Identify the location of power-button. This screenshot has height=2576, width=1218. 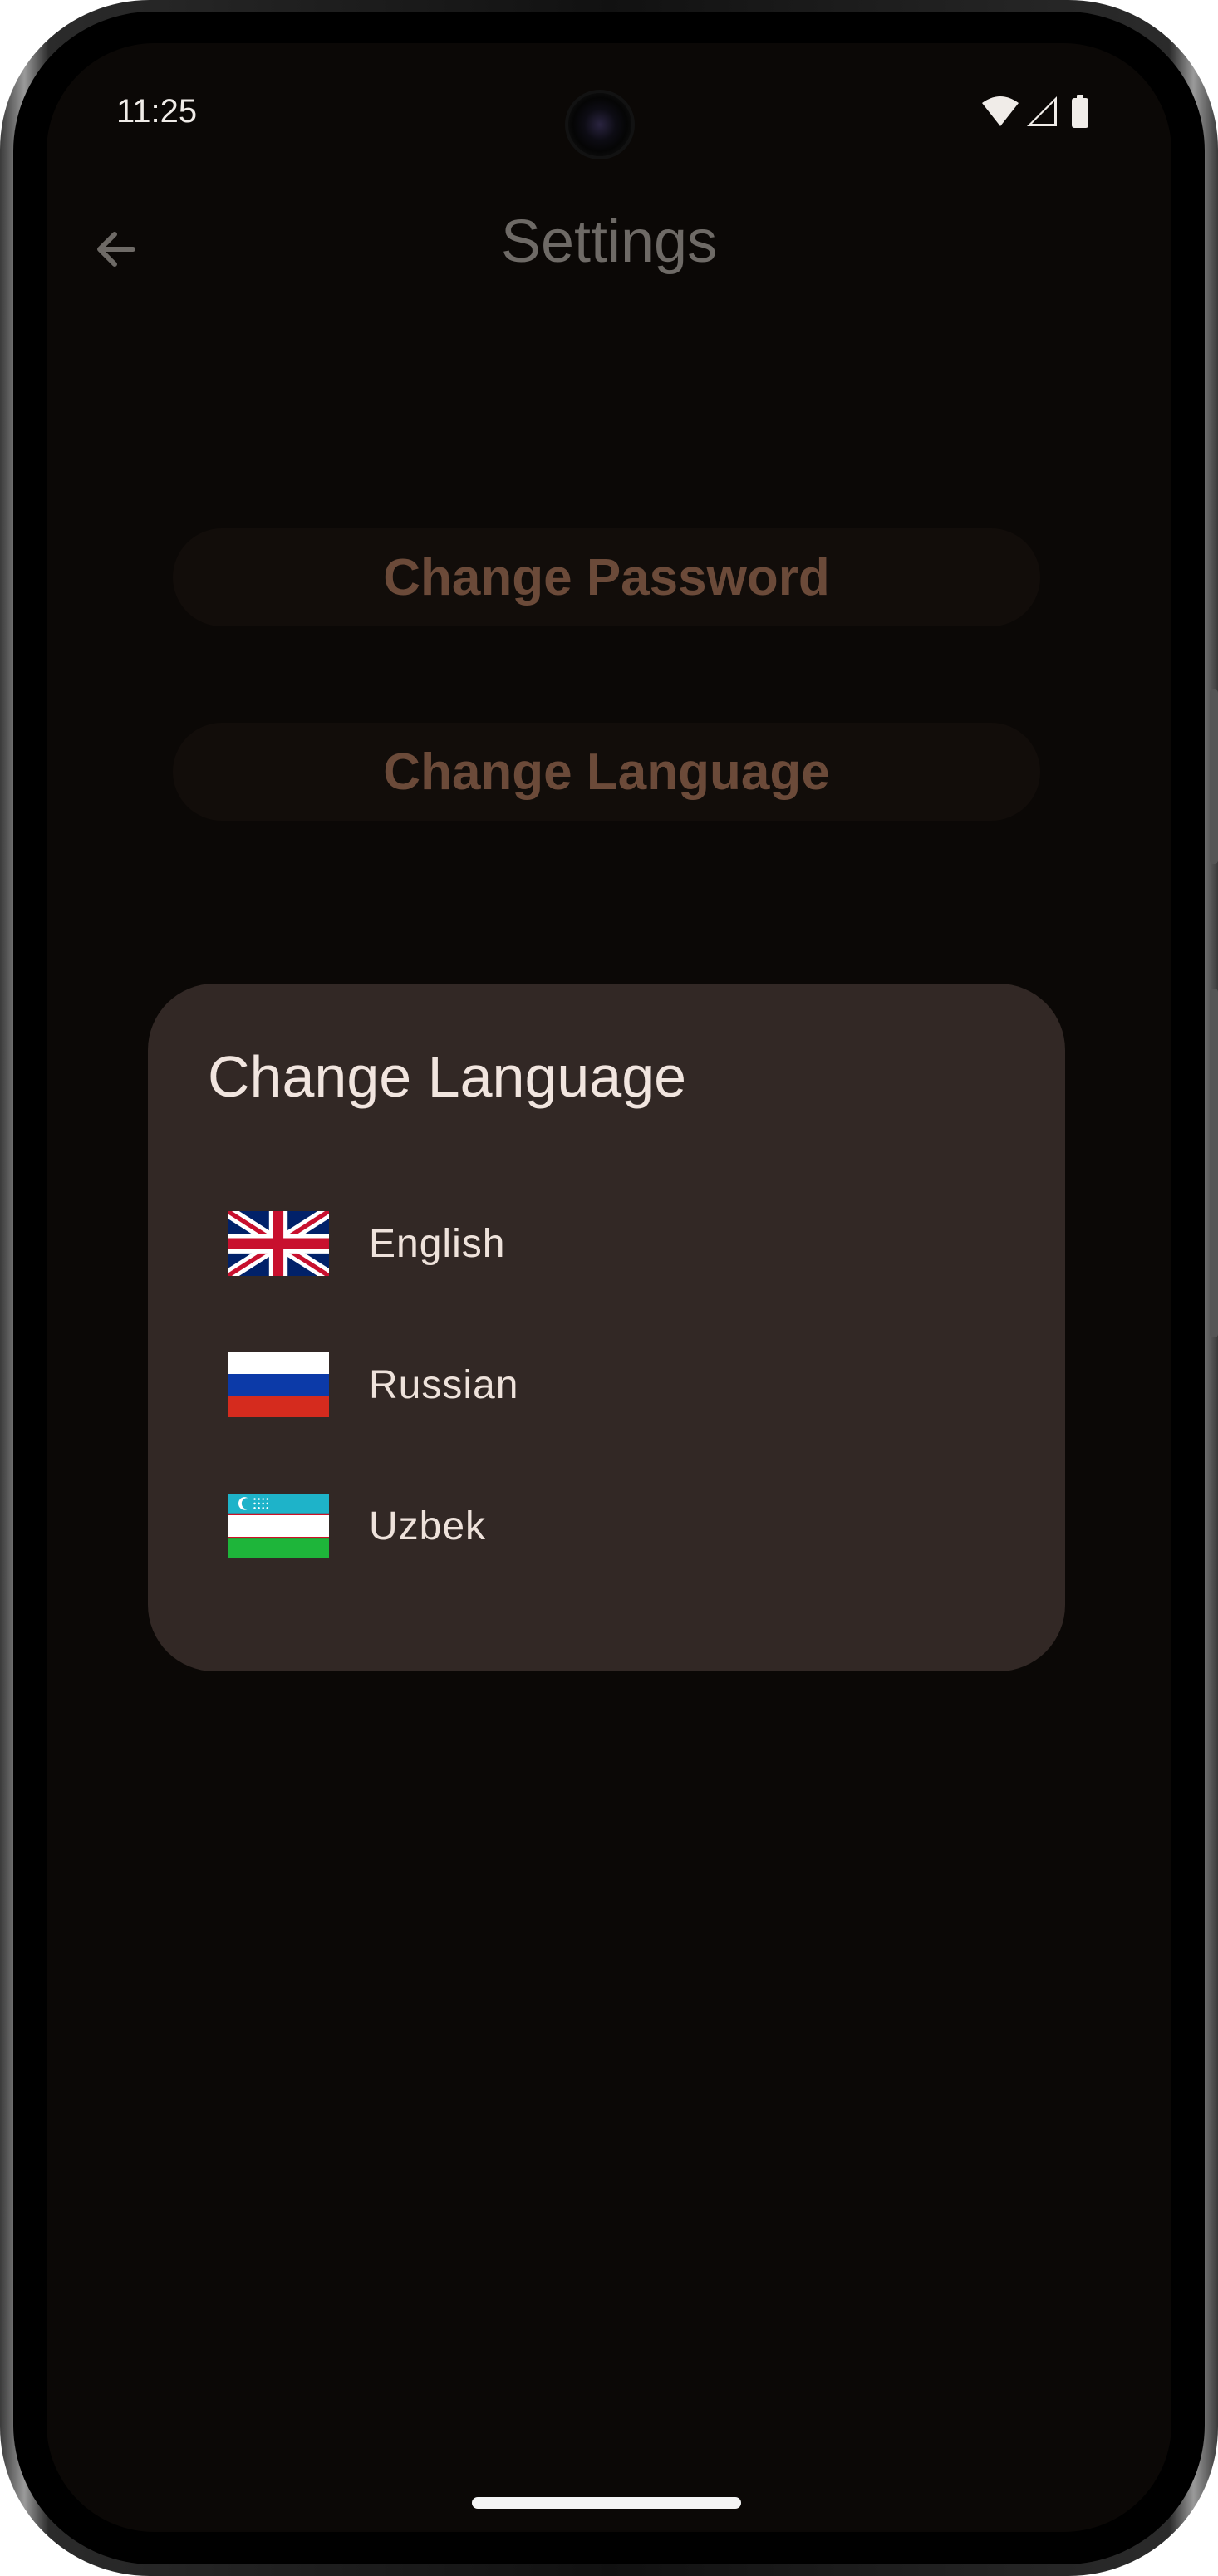
(1214, 776).